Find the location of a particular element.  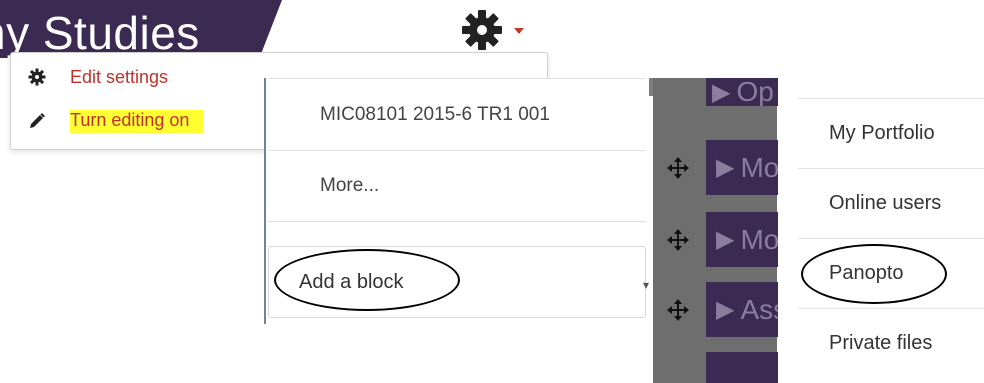

nav-item-private-files: Private files is located at coordinates (891, 343).